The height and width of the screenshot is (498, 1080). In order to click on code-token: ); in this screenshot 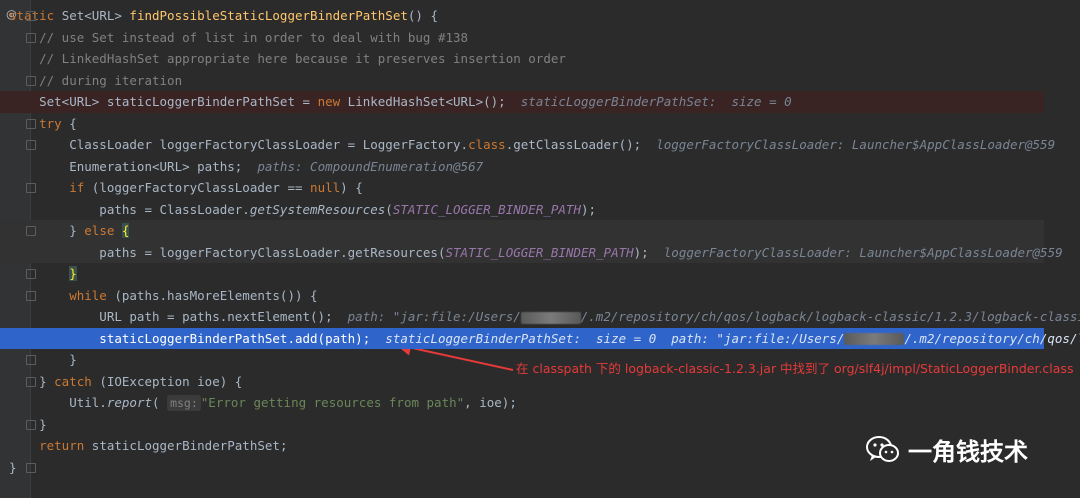, I will do `click(588, 209)`.